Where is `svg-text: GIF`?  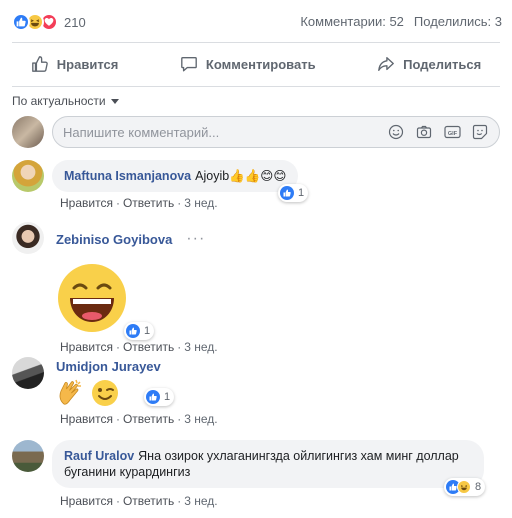 svg-text: GIF is located at coordinates (452, 134).